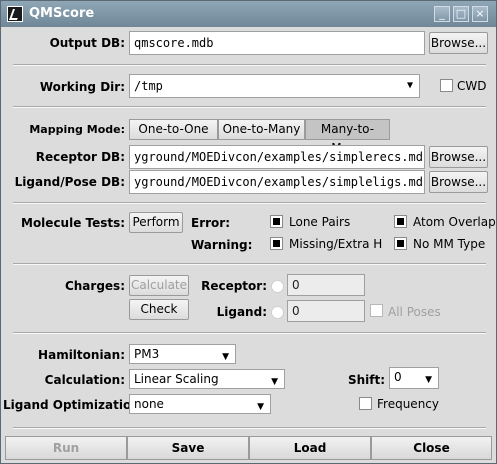  I want to click on window-title: QMScore, so click(62, 13).